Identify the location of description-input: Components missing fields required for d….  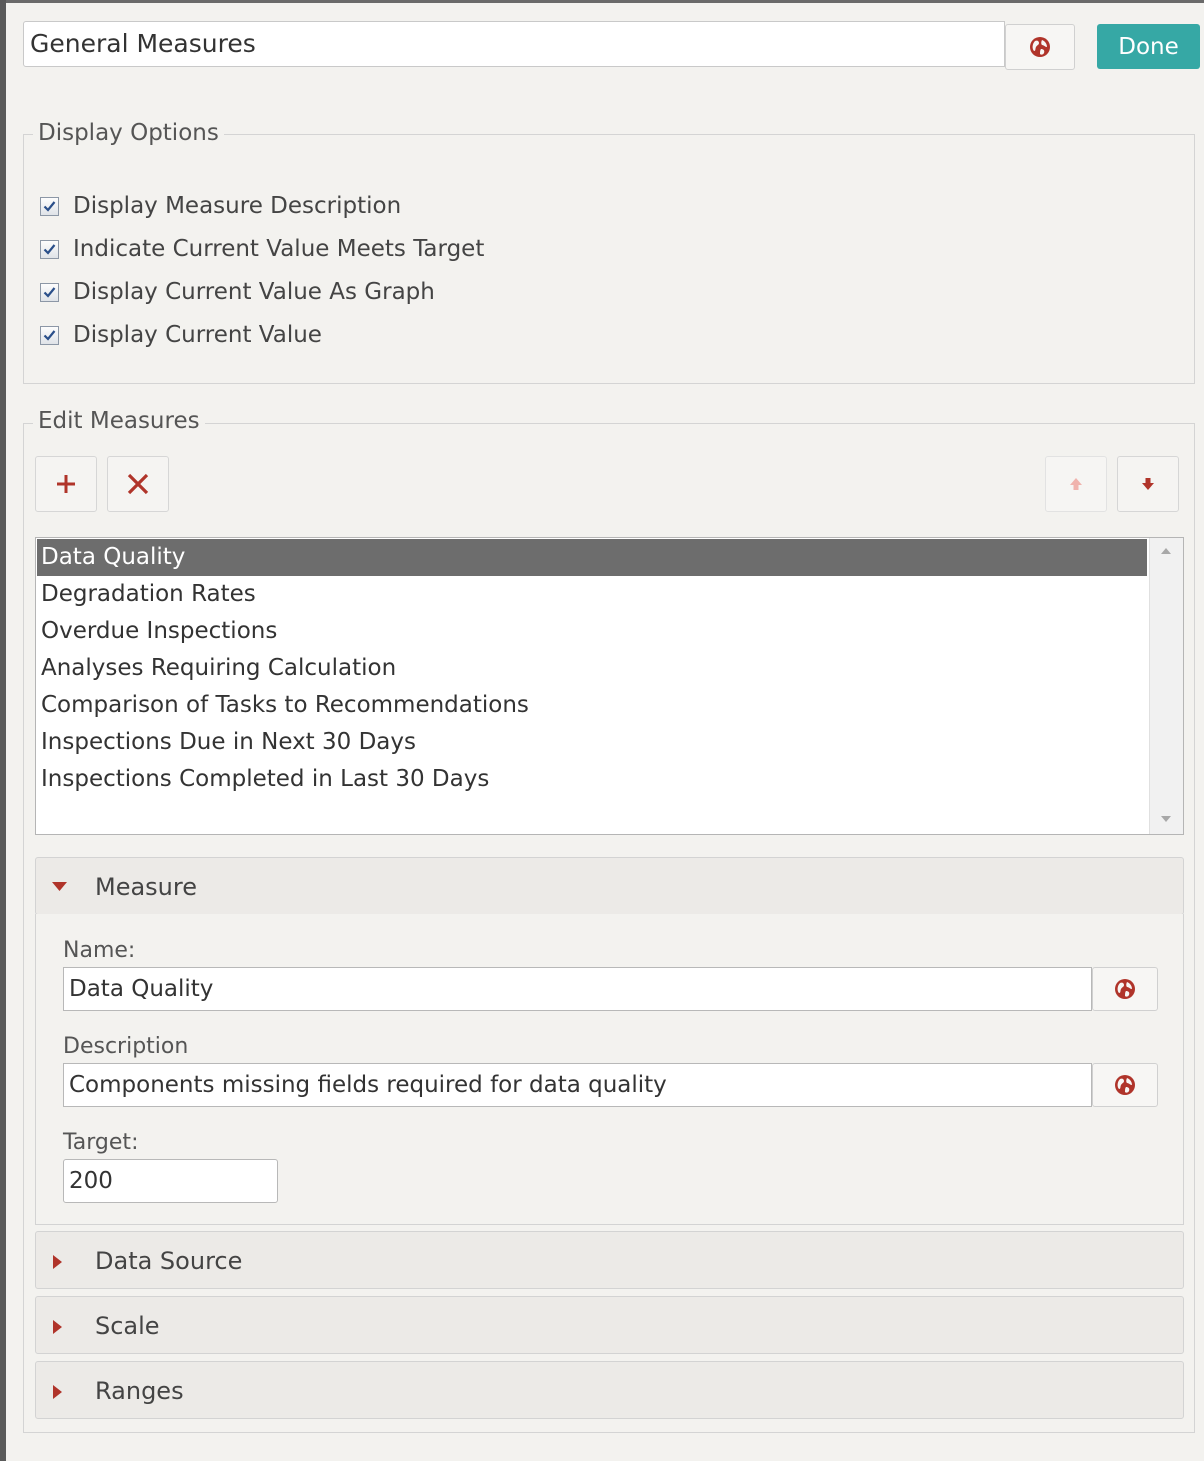
(577, 1085).